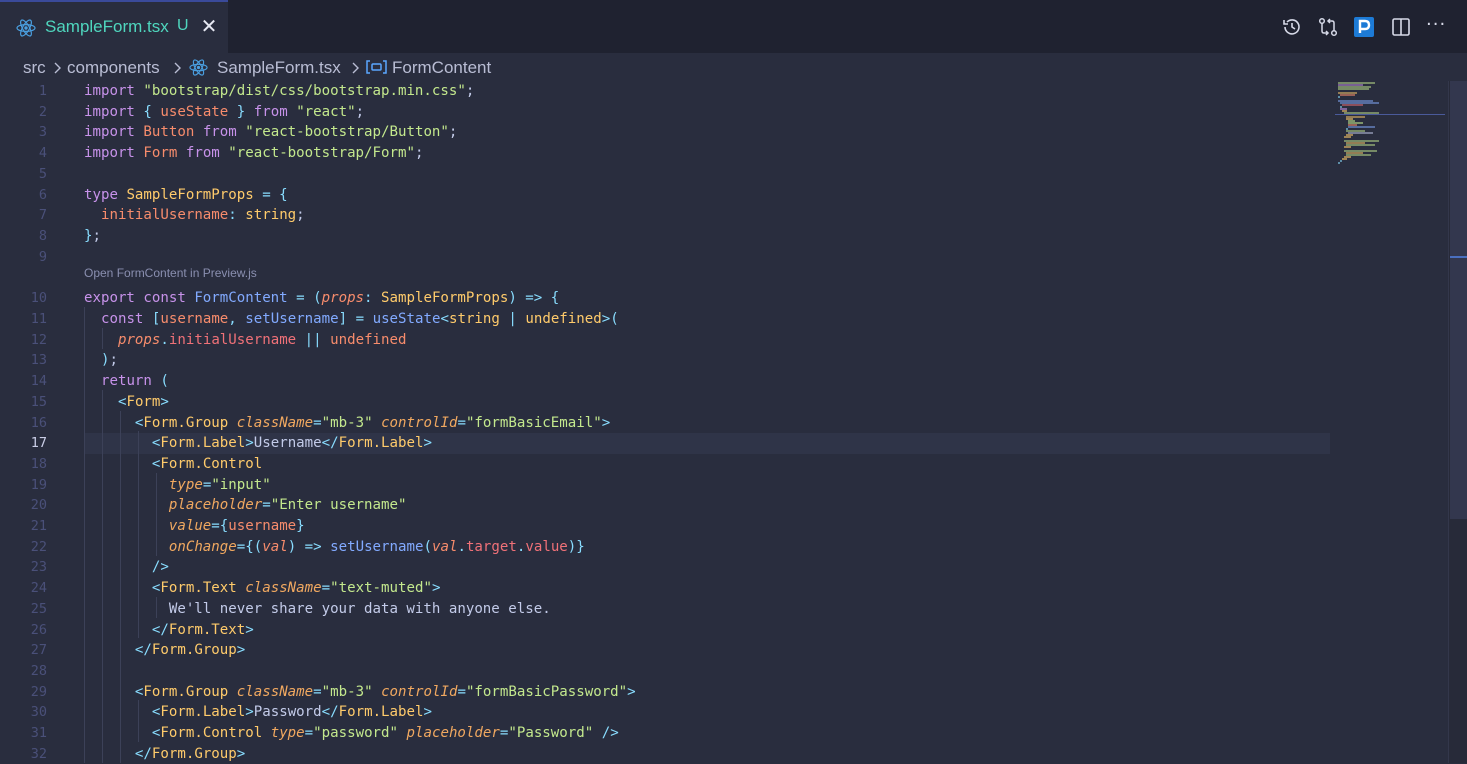  Describe the element at coordinates (665, 505) in the screenshot. I see `code-line: 20 placeholder="Enter username"` at that location.